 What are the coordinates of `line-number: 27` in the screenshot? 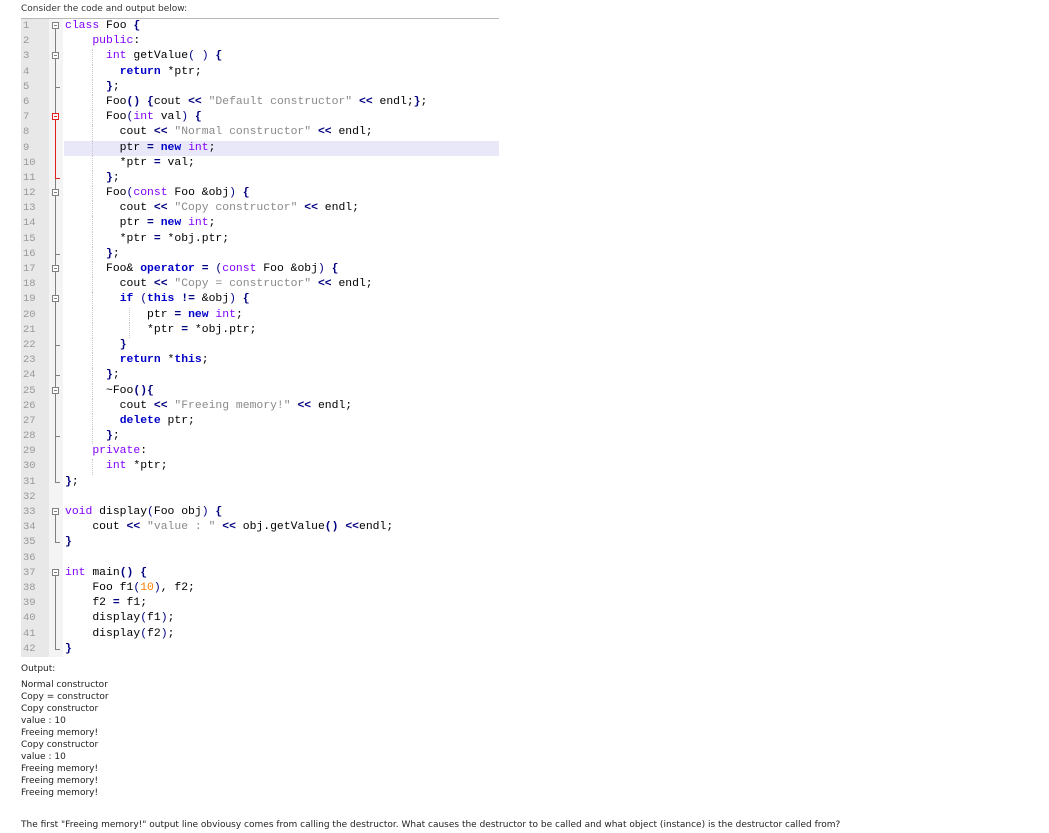 It's located at (35, 421).